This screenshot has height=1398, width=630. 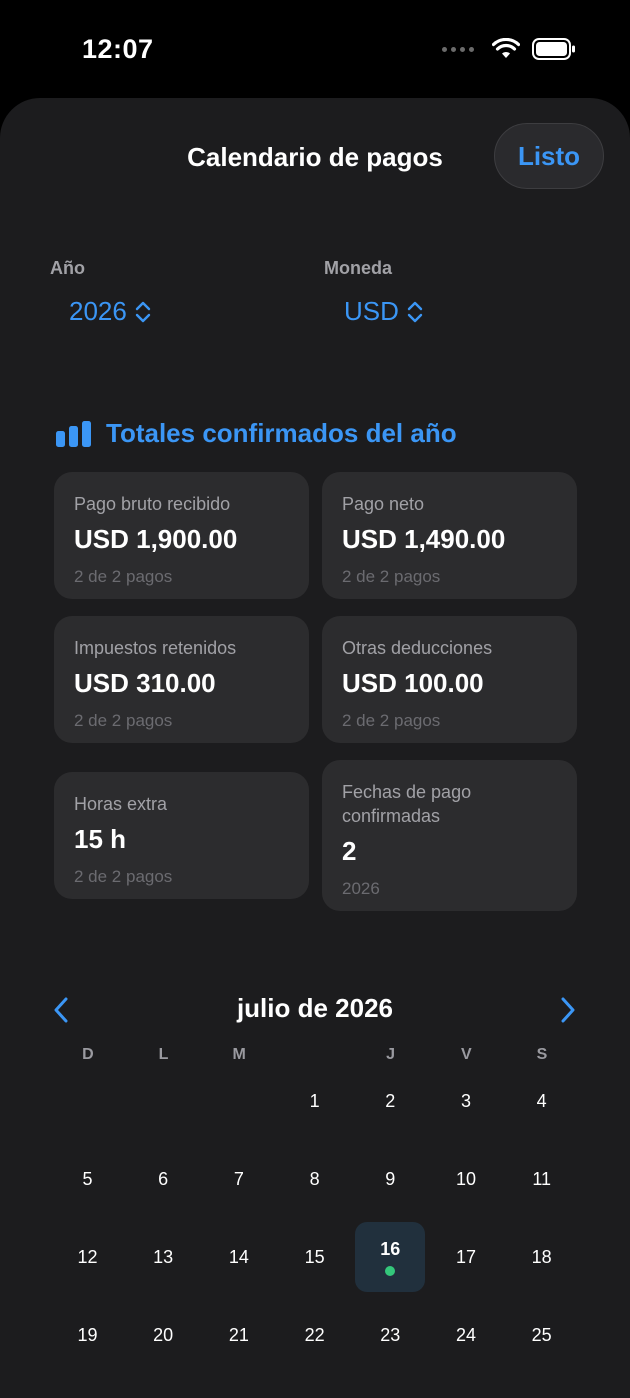 I want to click on calendar-day: 17, so click(x=466, y=1257).